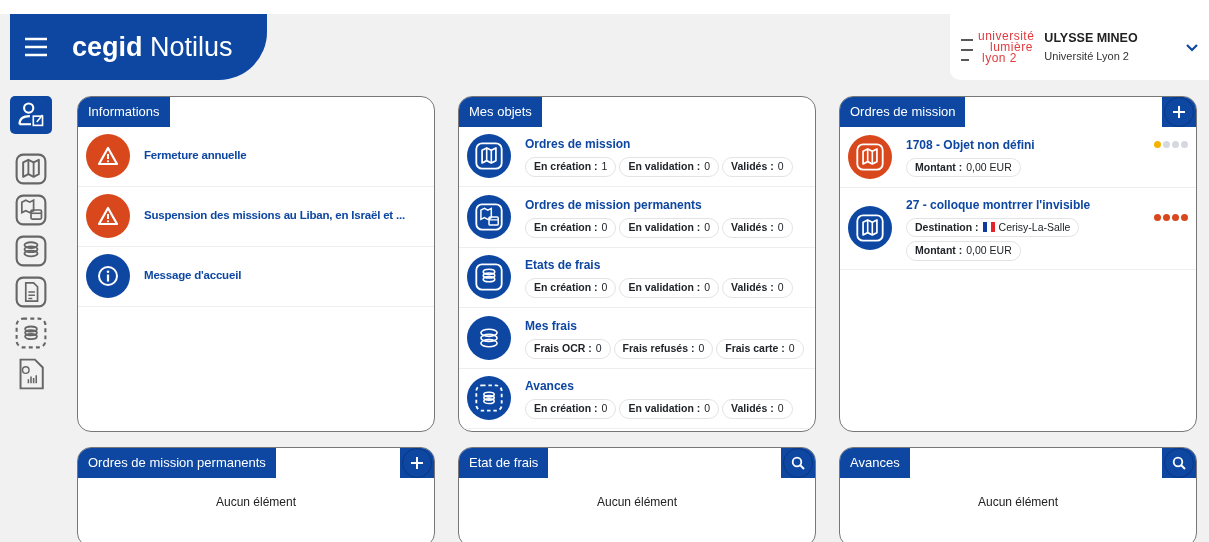  Describe the element at coordinates (195, 156) in the screenshot. I see `info-link: Fermeture annuelle` at that location.